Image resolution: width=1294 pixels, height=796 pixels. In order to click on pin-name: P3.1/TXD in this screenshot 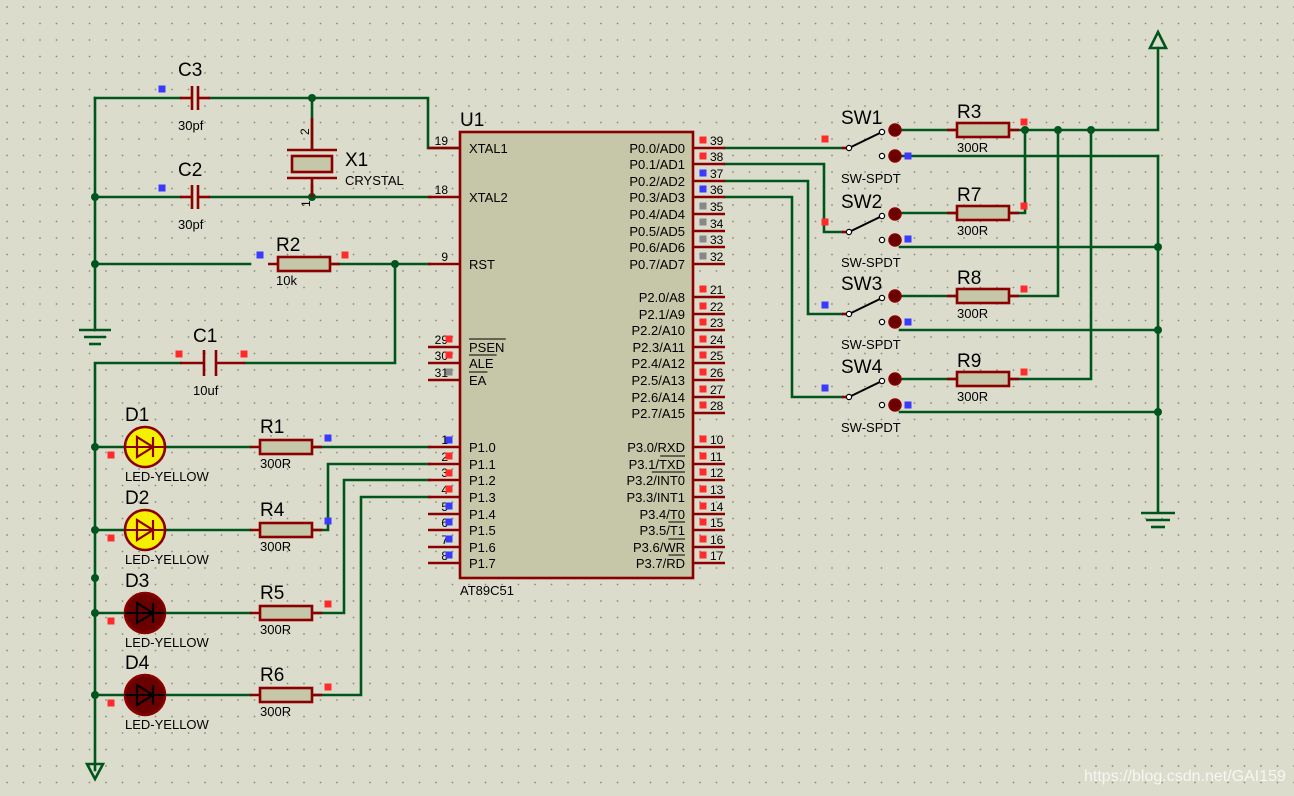, I will do `click(657, 464)`.